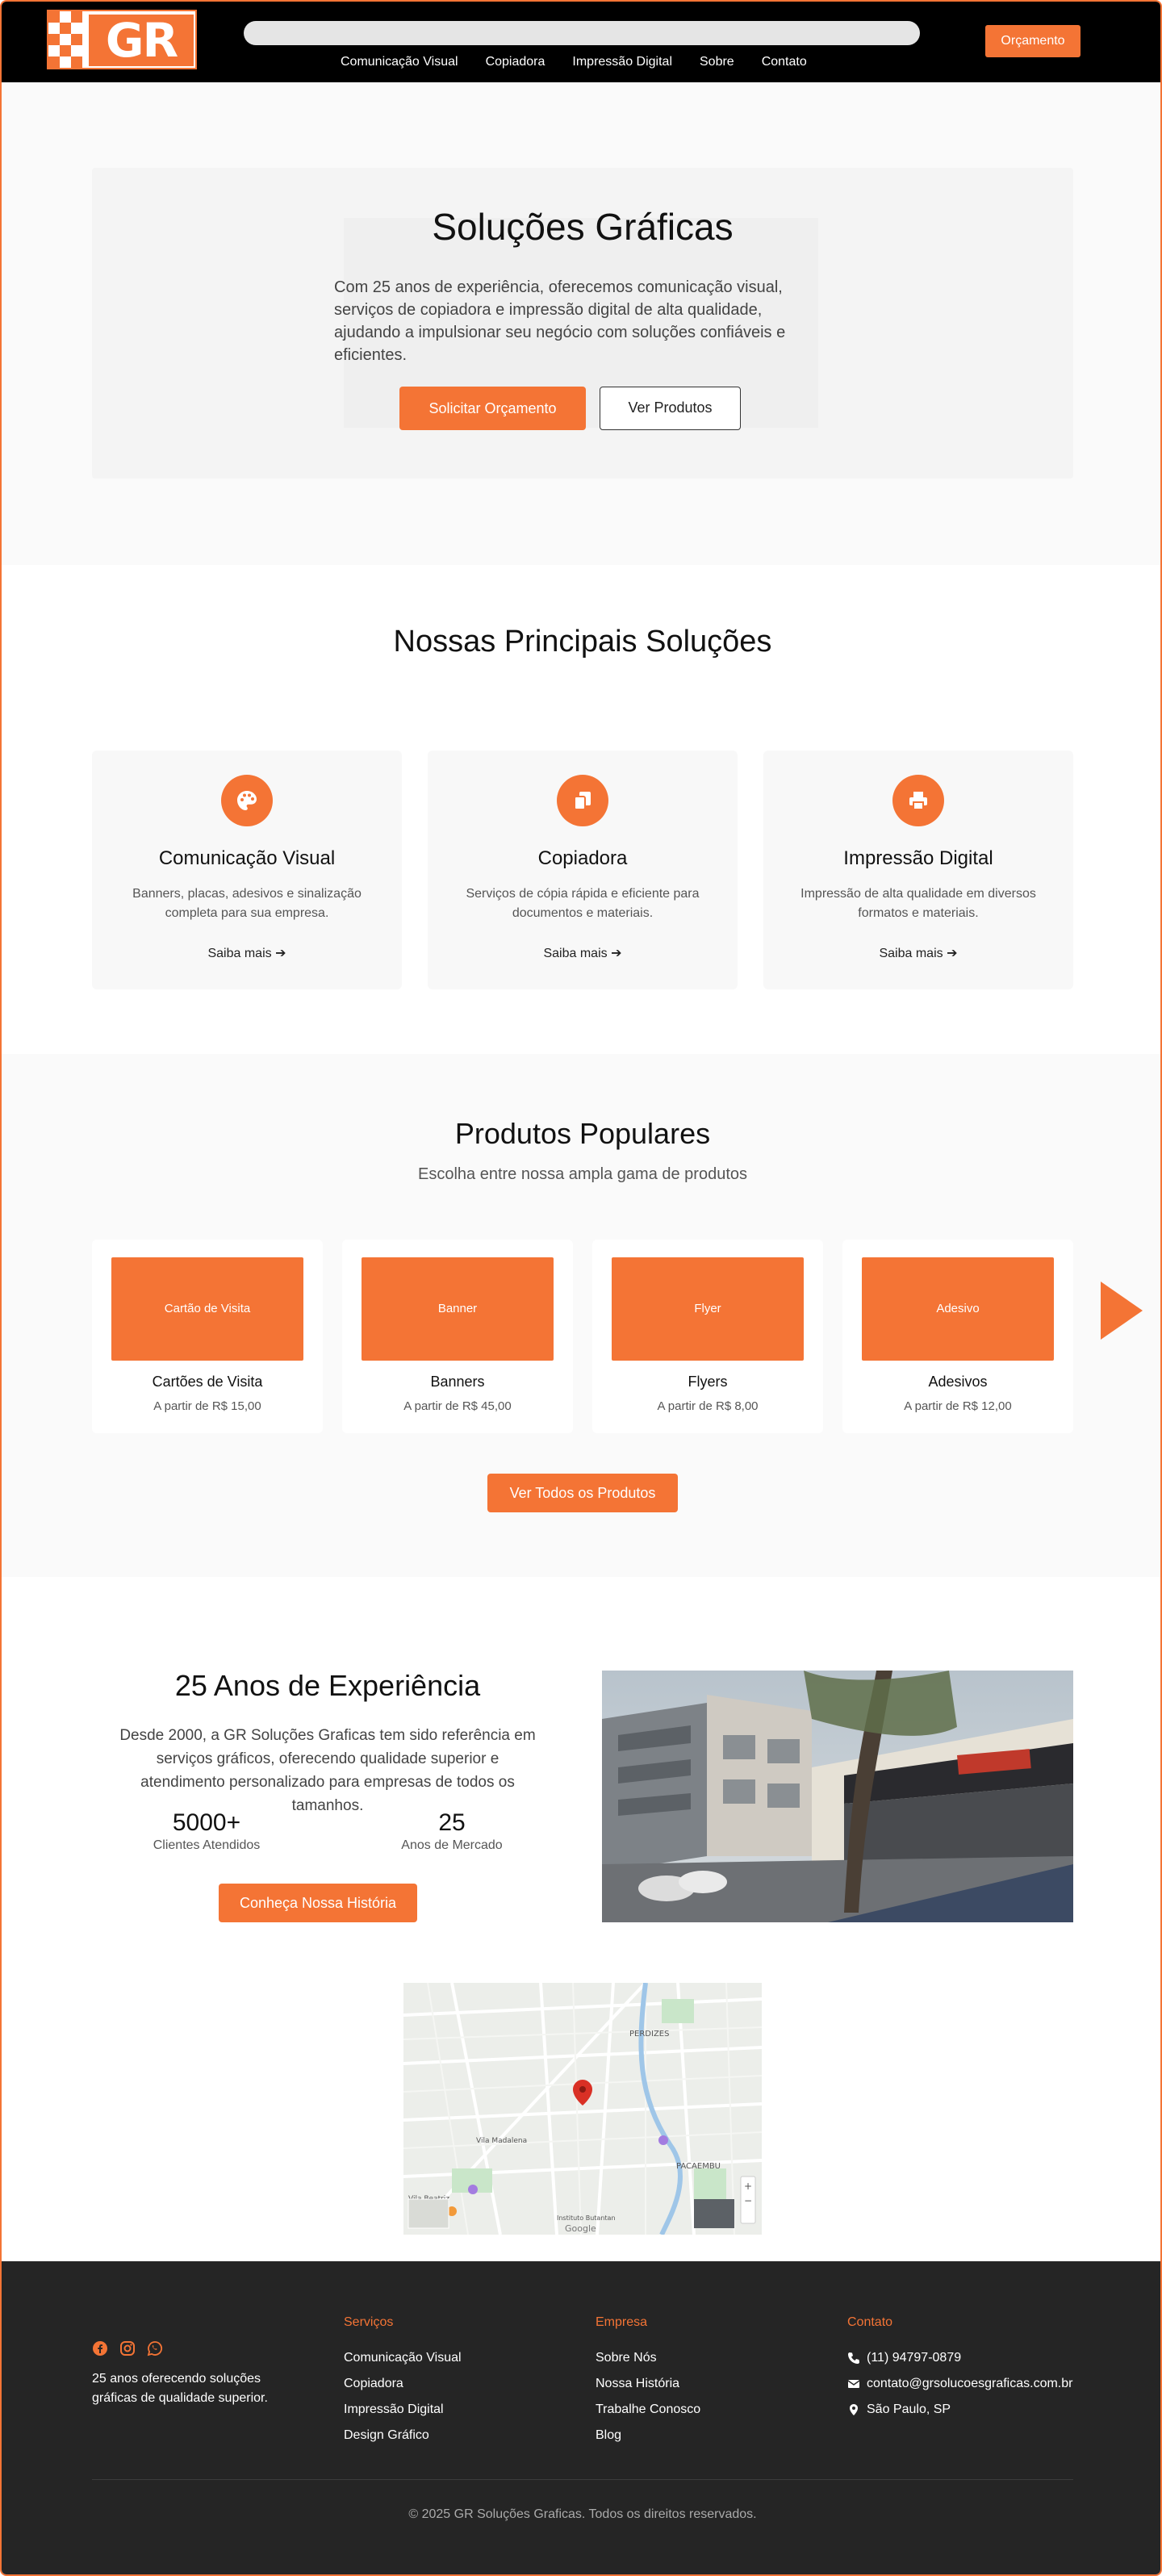 This screenshot has width=1162, height=2576. I want to click on envelope-icon, so click(853, 2384).